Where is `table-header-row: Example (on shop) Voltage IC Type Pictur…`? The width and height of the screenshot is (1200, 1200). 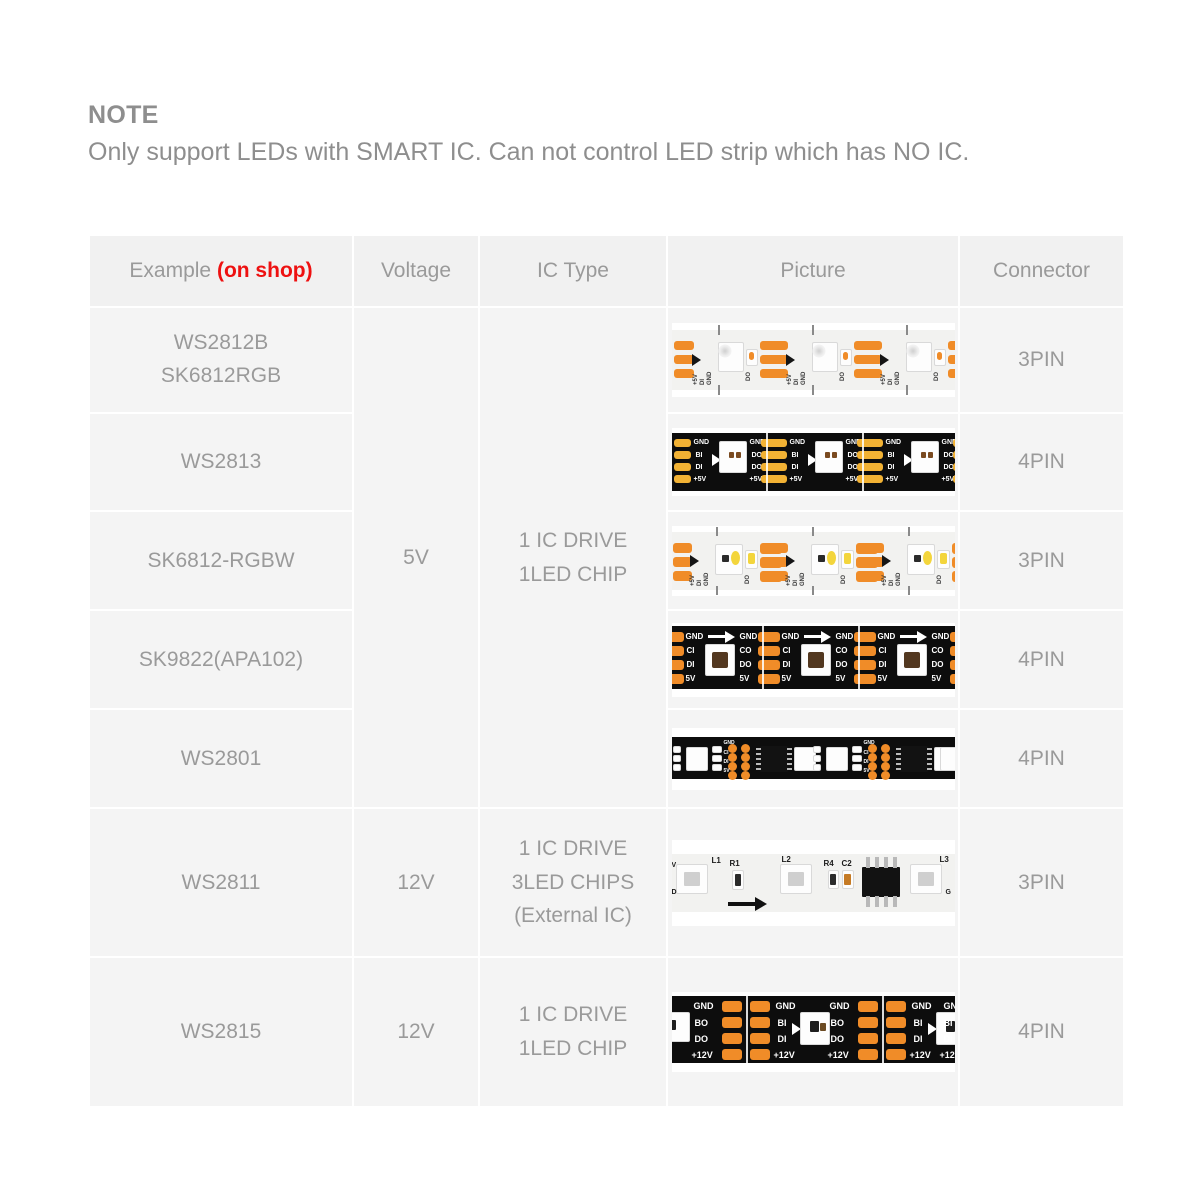 table-header-row: Example (on shop) Voltage IC Type Pictur… is located at coordinates (606, 271).